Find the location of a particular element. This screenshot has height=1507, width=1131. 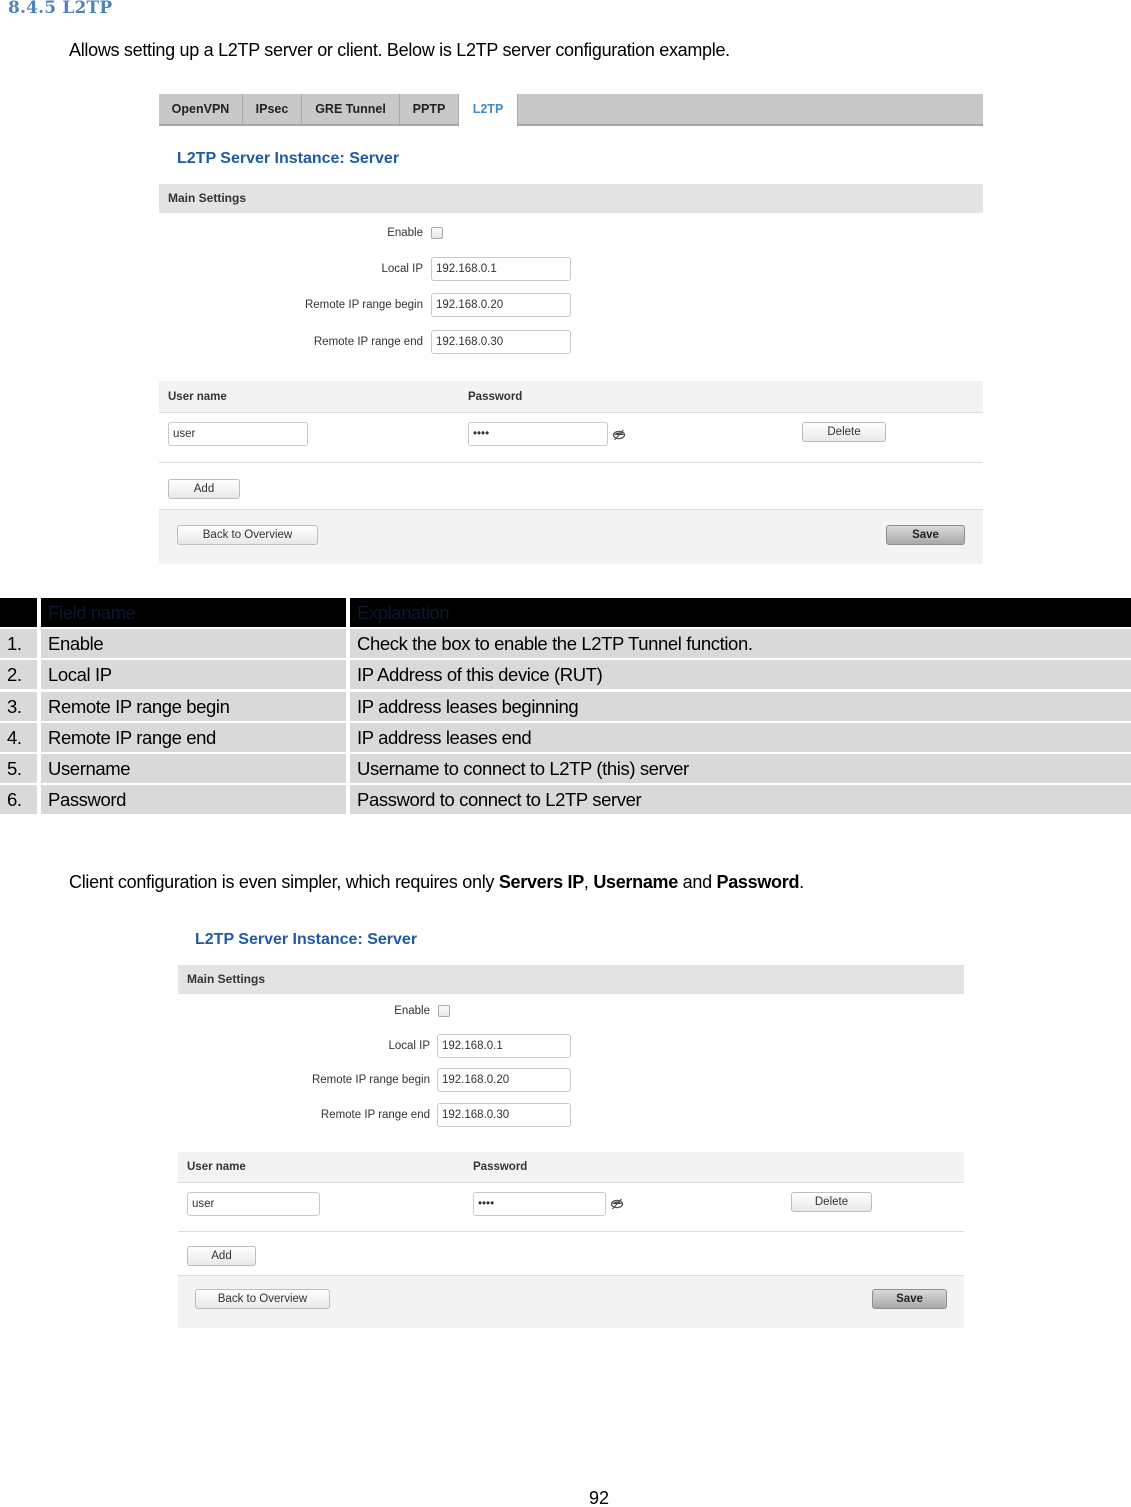

header-explanation: Explanation is located at coordinates (740, 612).